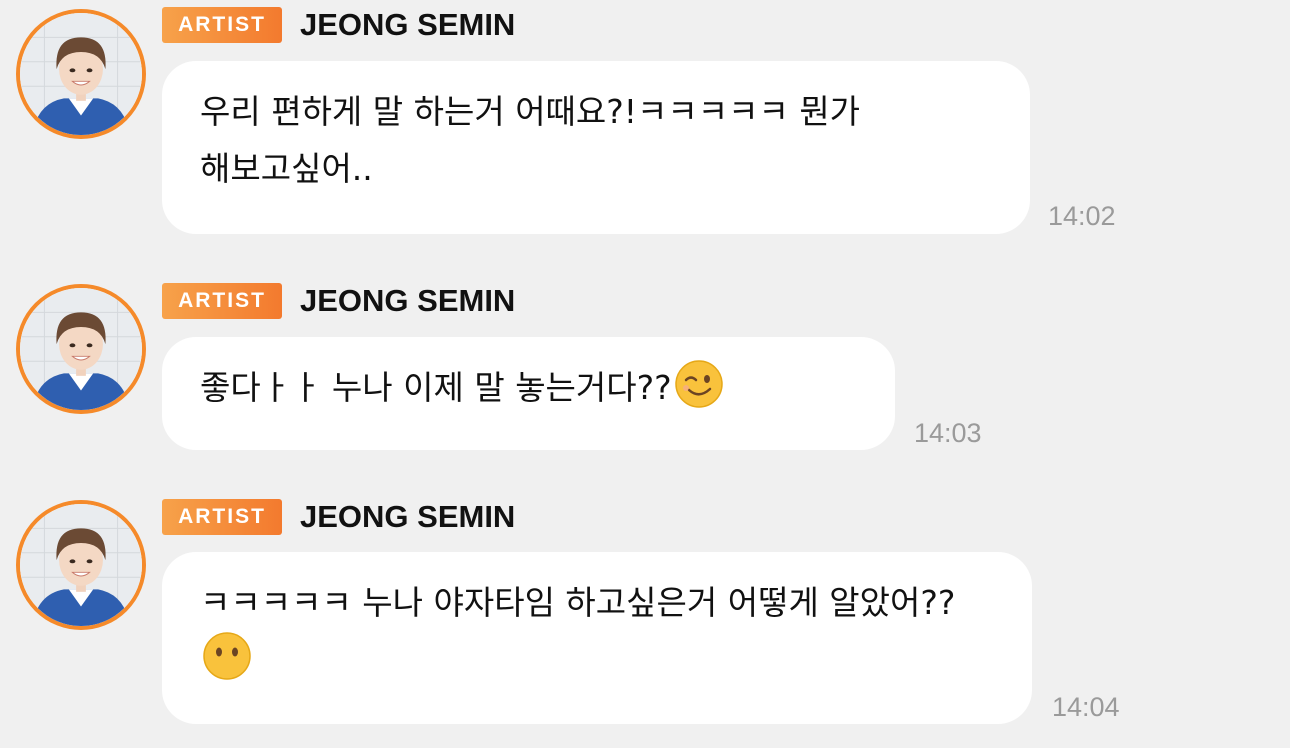 The width and height of the screenshot is (1290, 748). I want to click on face-without-mouth-icon, so click(227, 656).